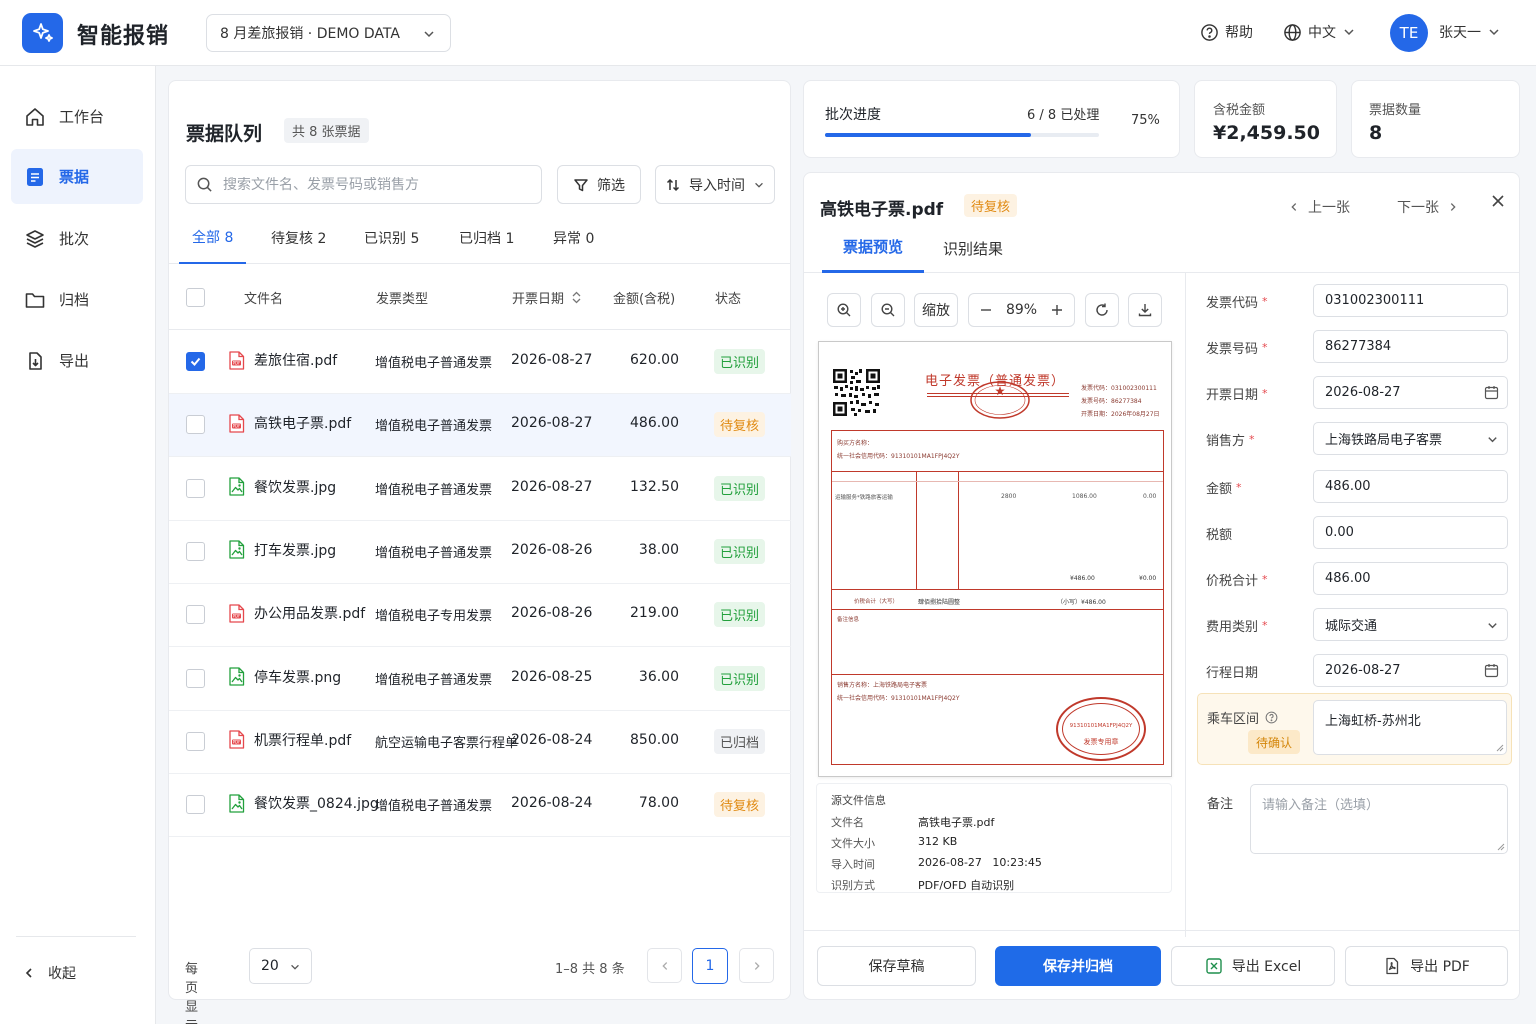 The image size is (1536, 1024). Describe the element at coordinates (1428, 207) in the screenshot. I see `next-invoice-button: 下一张` at that location.